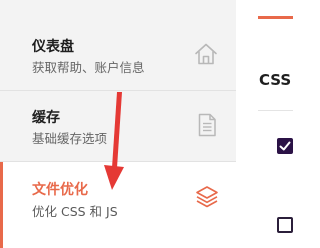 The height and width of the screenshot is (248, 320). Describe the element at coordinates (60, 190) in the screenshot. I see `sidebar-item-title: 文件优化` at that location.